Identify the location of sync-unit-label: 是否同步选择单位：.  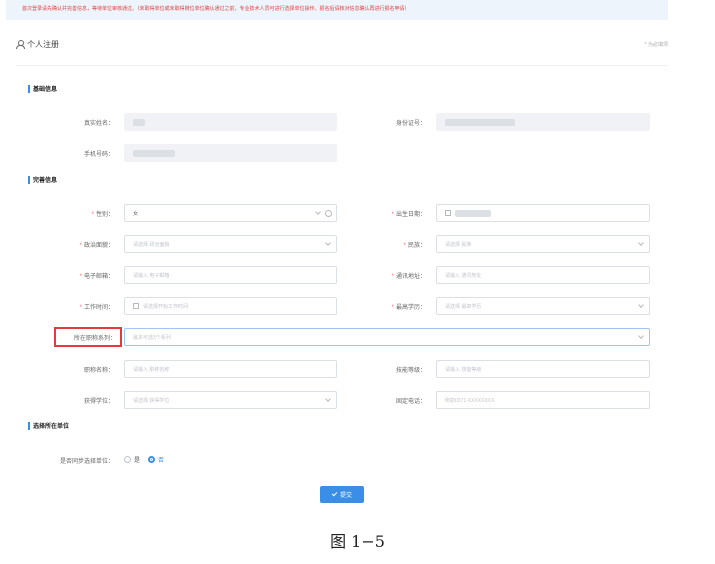
(86, 462).